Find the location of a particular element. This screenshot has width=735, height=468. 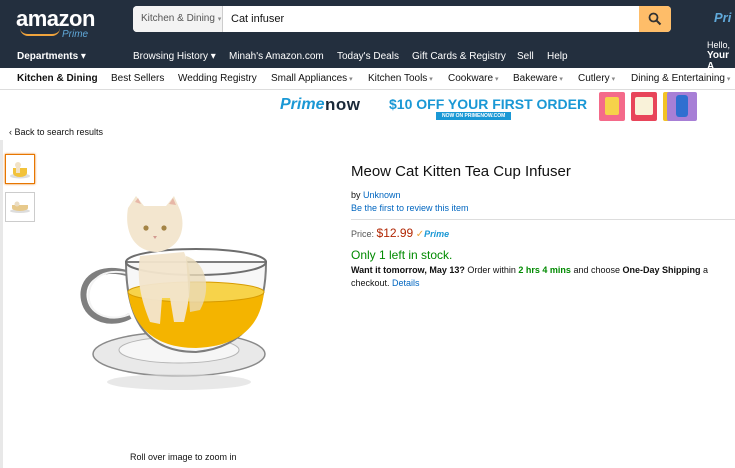

product-price: $12.99 is located at coordinates (395, 233).